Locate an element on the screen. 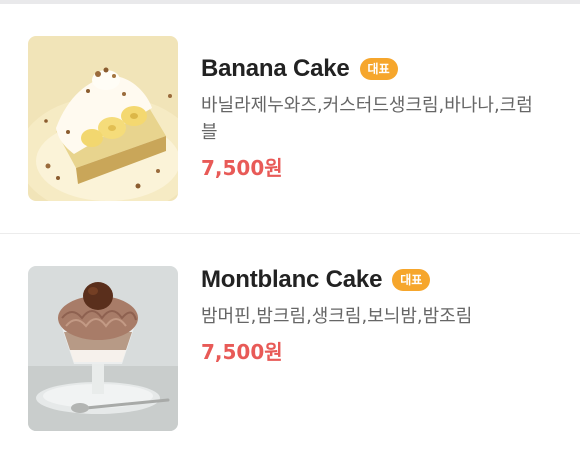 The height and width of the screenshot is (465, 580). banana-cake-photo is located at coordinates (103, 118).